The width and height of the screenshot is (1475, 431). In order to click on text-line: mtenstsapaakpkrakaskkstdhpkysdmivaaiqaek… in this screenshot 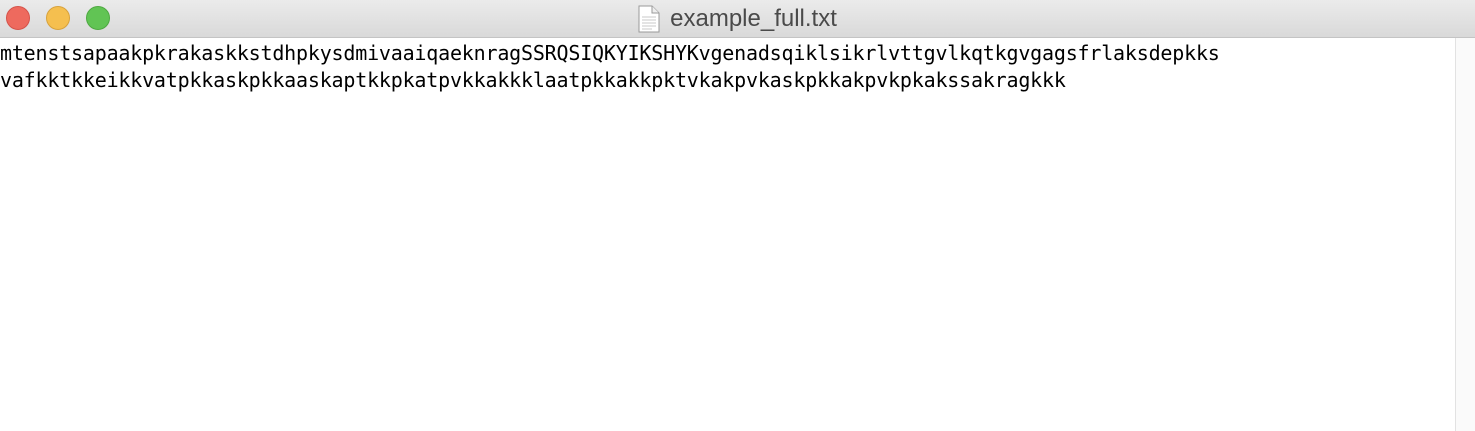, I will do `click(727, 53)`.